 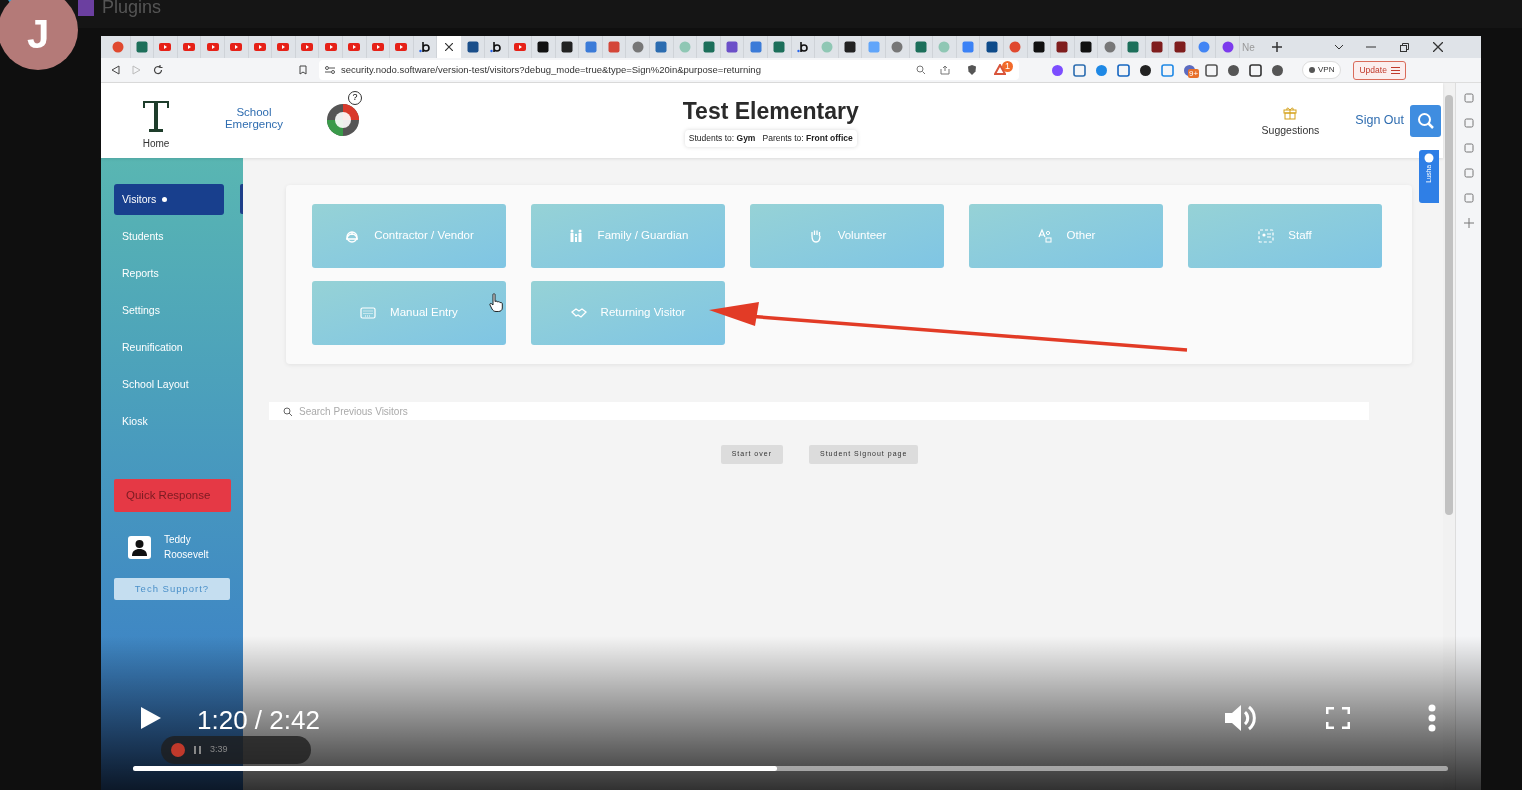 I want to click on quick-response-button: Quick Response, so click(x=172, y=495).